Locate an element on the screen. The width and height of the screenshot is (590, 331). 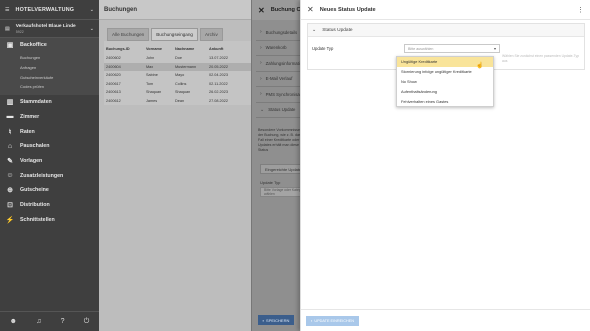
table-row: 2400612 James Dean 27.08.2022 is located at coordinates (177, 101).